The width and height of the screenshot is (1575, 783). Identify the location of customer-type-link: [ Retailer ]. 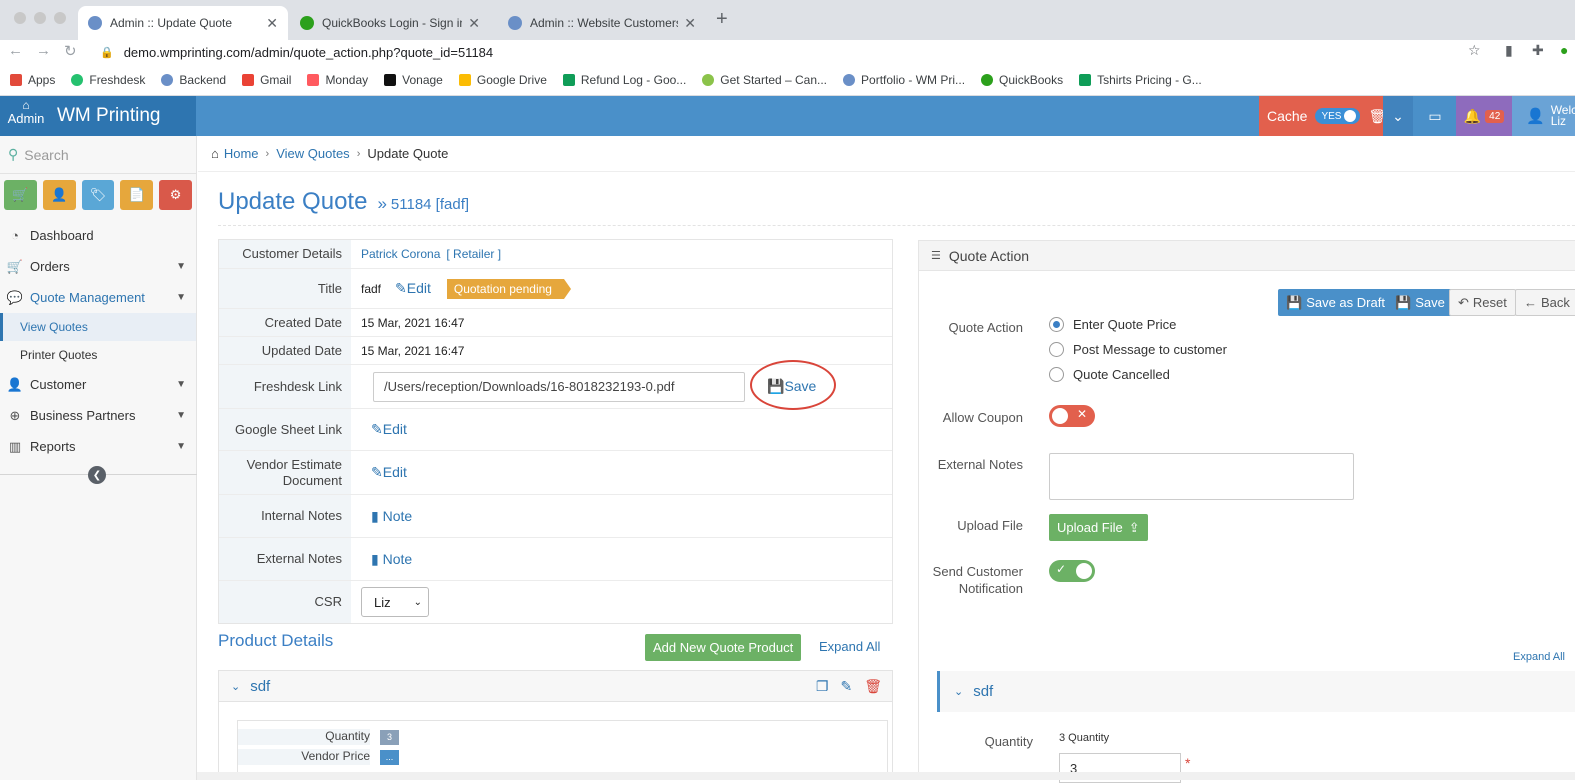
(473, 254).